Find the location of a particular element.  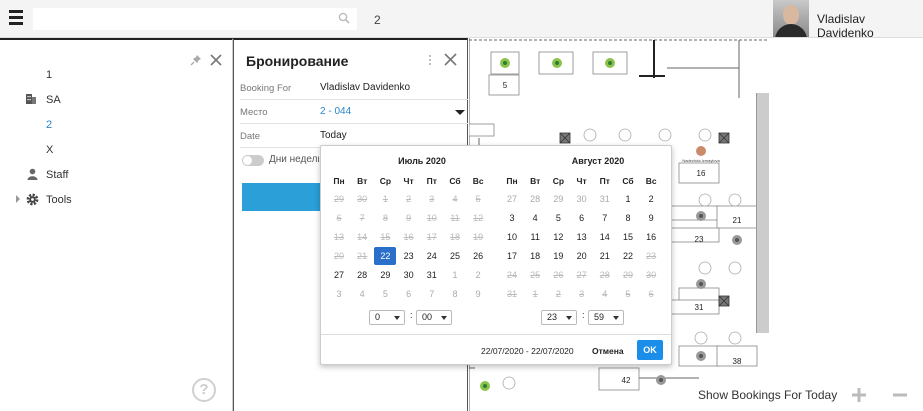

desk-label: 23 is located at coordinates (699, 239).